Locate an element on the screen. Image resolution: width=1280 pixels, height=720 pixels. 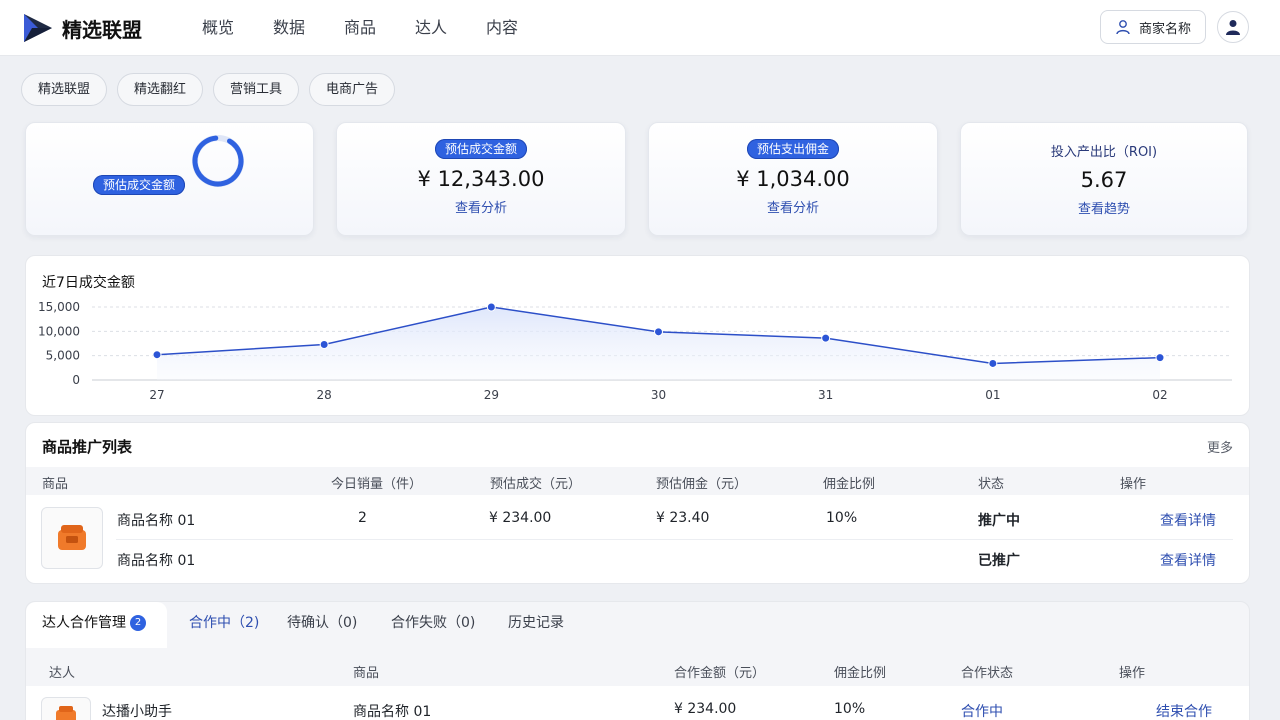
nav-data: 数据 is located at coordinates (308, 28).